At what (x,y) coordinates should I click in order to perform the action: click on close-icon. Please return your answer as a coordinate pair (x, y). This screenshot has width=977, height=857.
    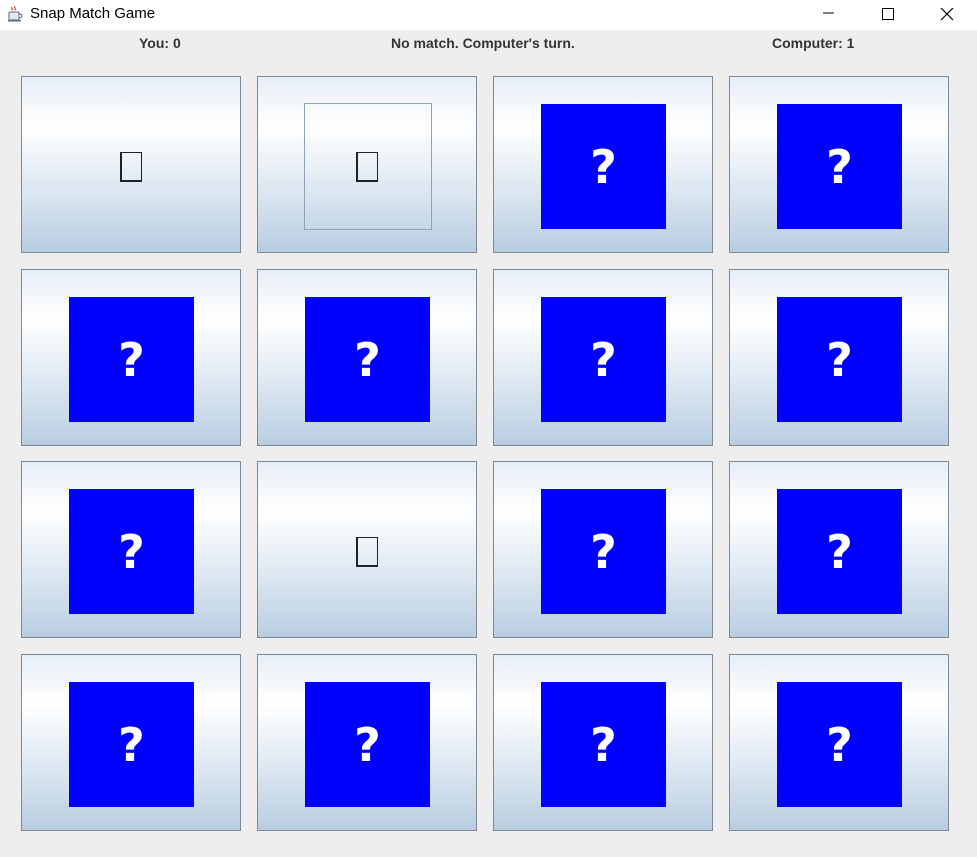
    Looking at the image, I should click on (947, 14).